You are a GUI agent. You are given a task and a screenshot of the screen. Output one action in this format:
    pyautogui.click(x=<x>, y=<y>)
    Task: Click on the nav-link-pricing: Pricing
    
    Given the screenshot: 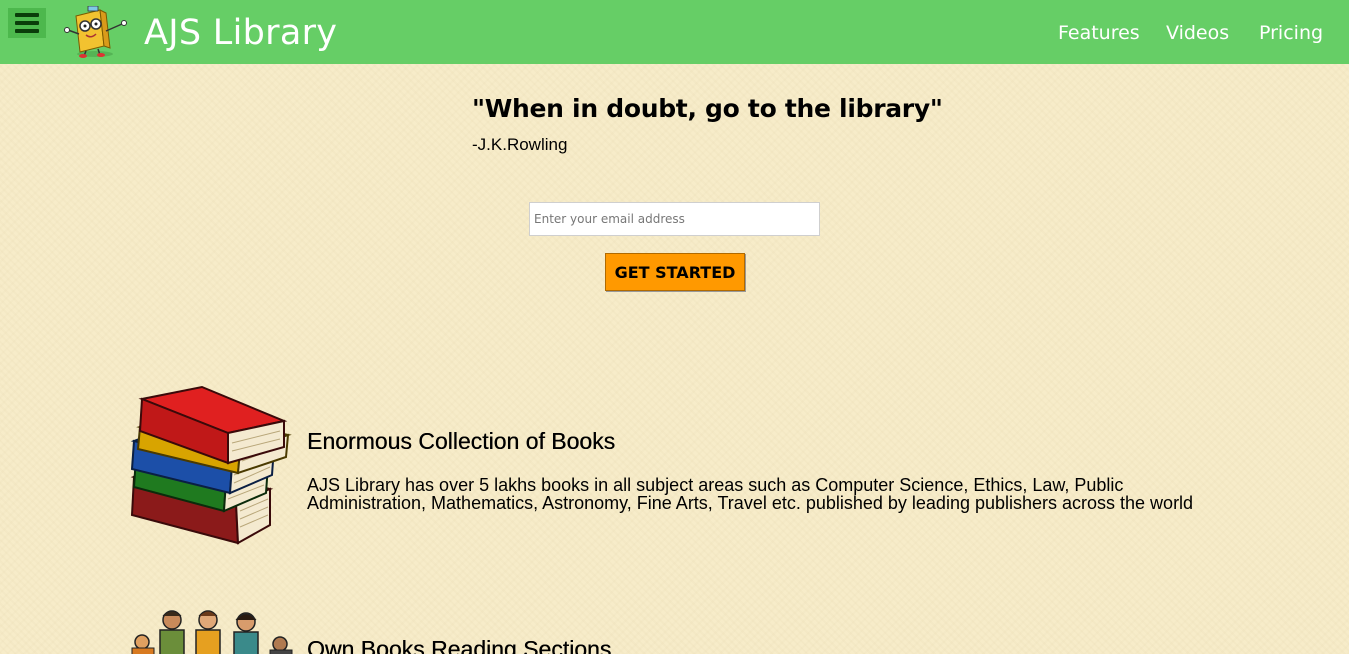 What is the action you would take?
    pyautogui.click(x=1291, y=33)
    